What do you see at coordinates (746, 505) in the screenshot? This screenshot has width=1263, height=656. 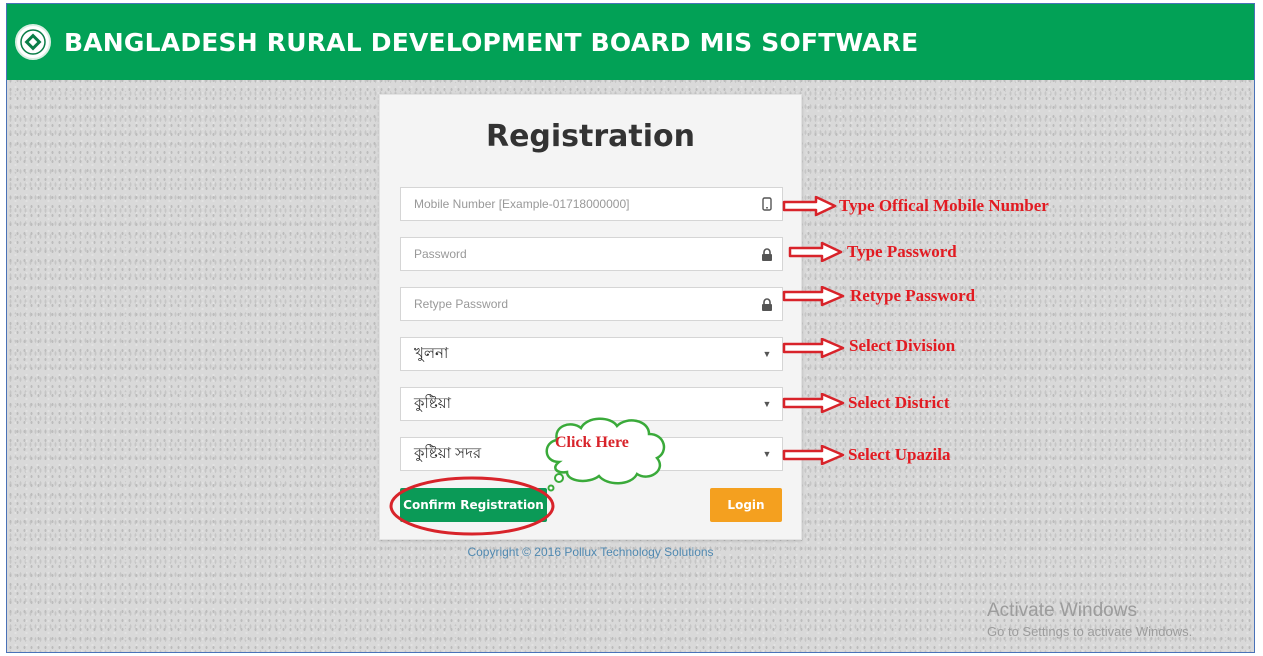 I see `login-button: Login` at bounding box center [746, 505].